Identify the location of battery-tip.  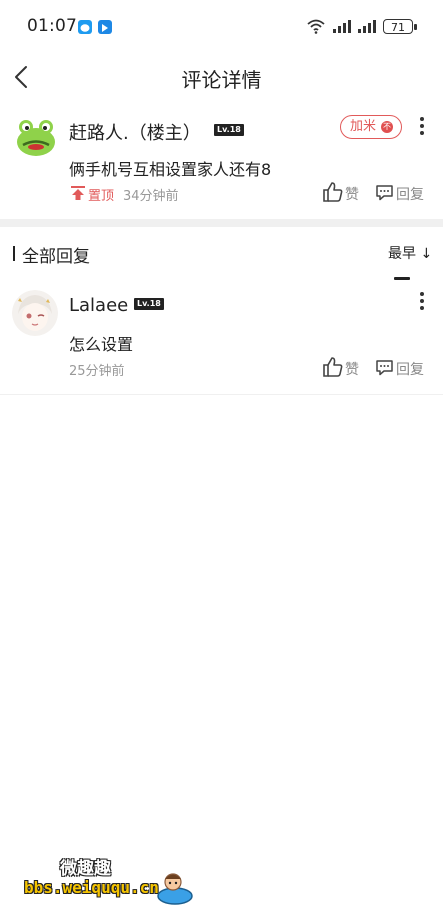
(415, 27).